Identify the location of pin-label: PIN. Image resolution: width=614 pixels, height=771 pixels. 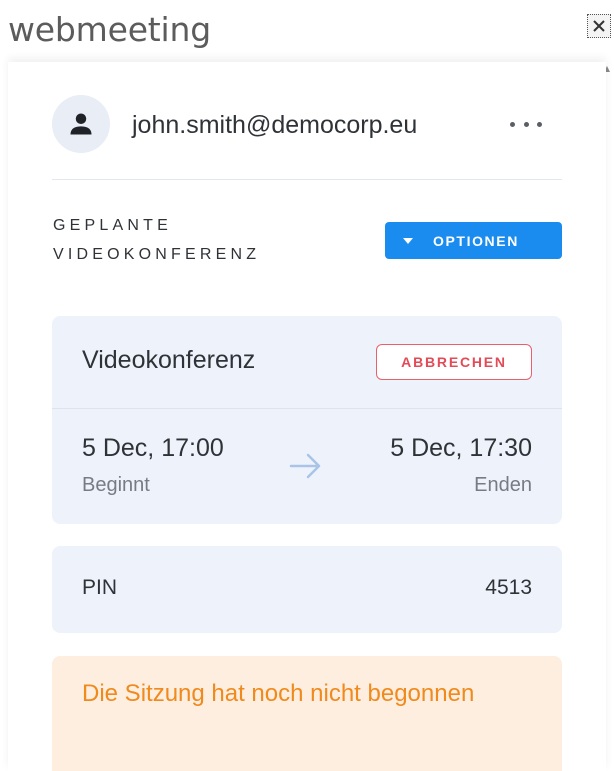
(100, 587).